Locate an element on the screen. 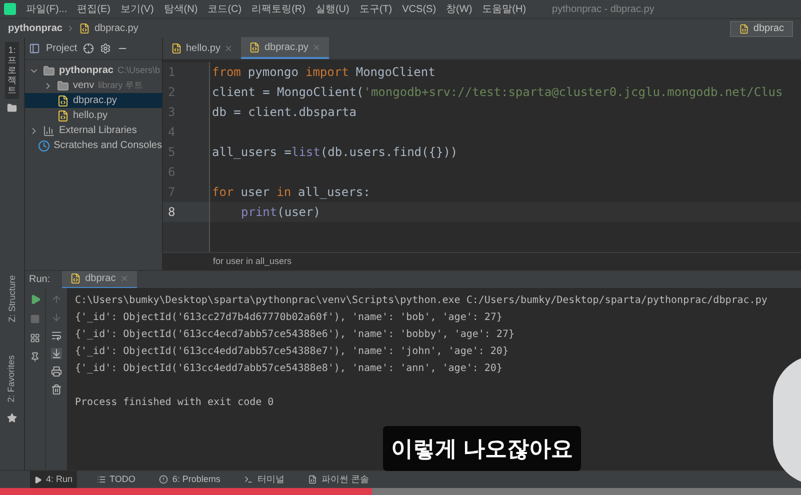 The image size is (801, 495). console-line: C:\Users\bumky\Desktop\sparta\pythonprac\venv\Scripts\python.exe C:/Users/bumky/Desktop/sparta/pythonprac/dbprac.py is located at coordinates (421, 301).